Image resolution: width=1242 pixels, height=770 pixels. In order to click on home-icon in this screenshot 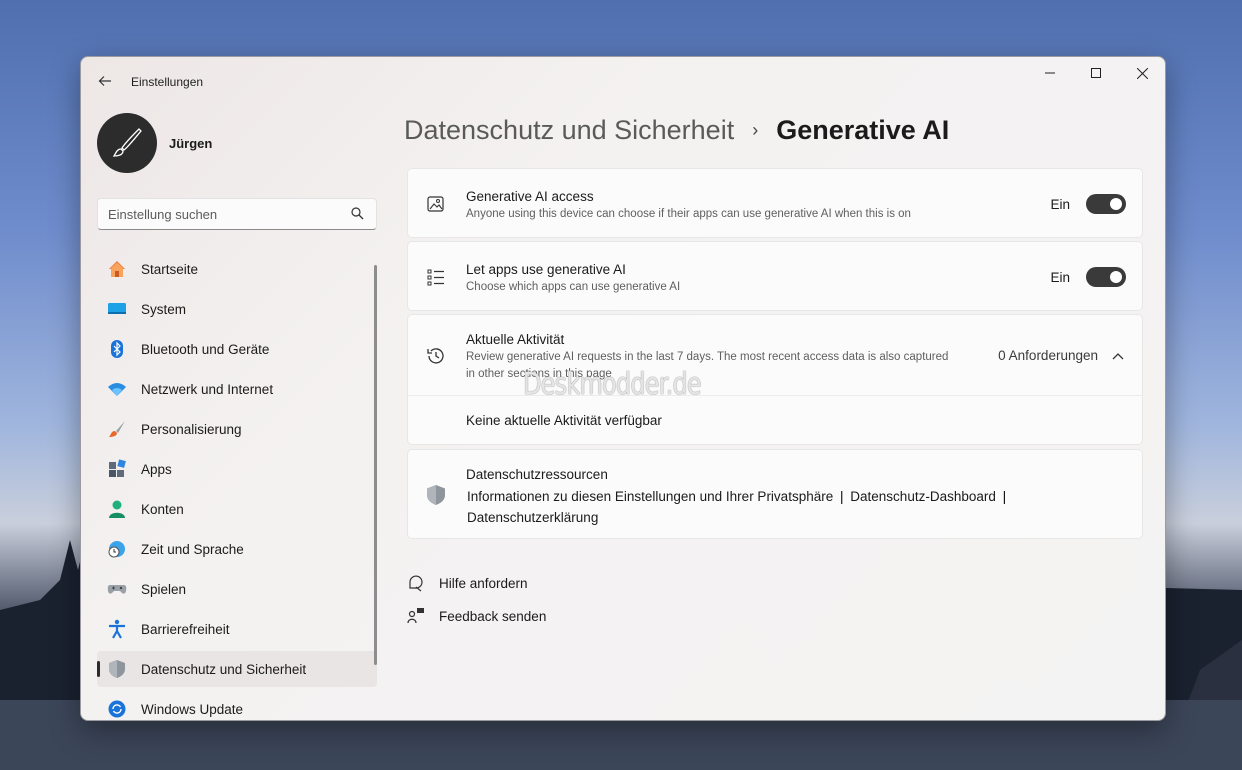, I will do `click(117, 269)`.